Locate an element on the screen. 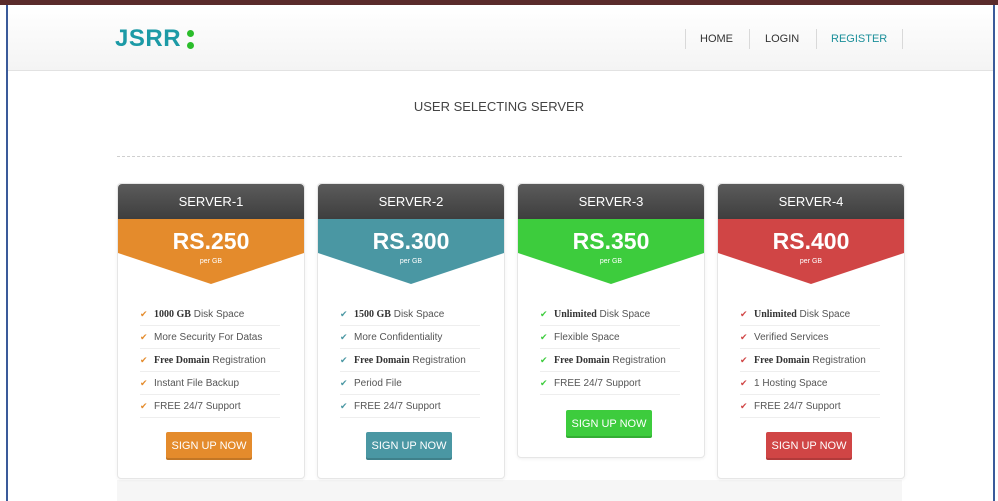  feature-item: ✔ Instant File Backup is located at coordinates (210, 383).